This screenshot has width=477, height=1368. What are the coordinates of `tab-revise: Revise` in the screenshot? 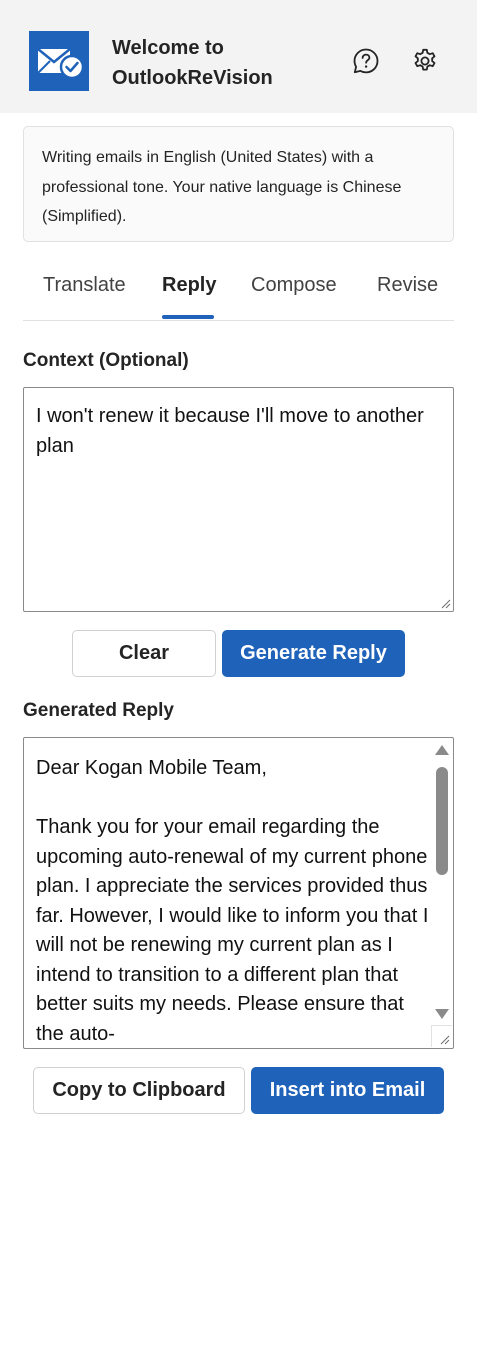 It's located at (407, 285).